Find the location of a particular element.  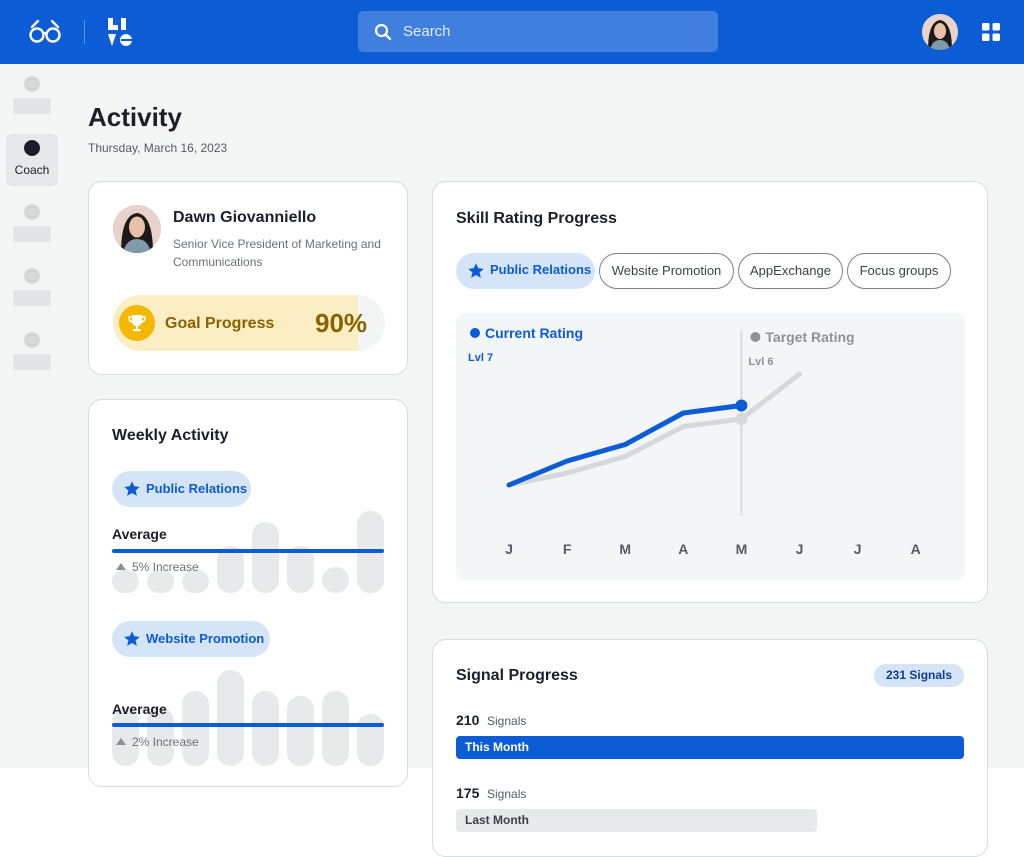

top-navigation-bar: Search is located at coordinates (512, 32).